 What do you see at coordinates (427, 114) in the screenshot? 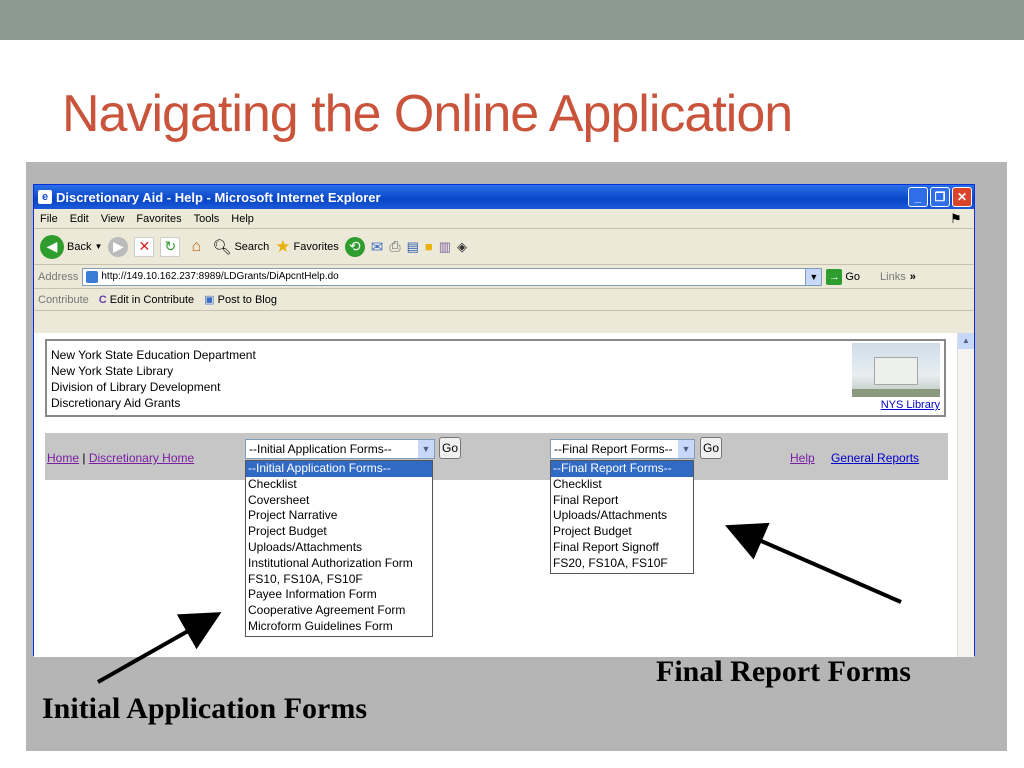
I see `slide-title: Navigating the Online Application` at bounding box center [427, 114].